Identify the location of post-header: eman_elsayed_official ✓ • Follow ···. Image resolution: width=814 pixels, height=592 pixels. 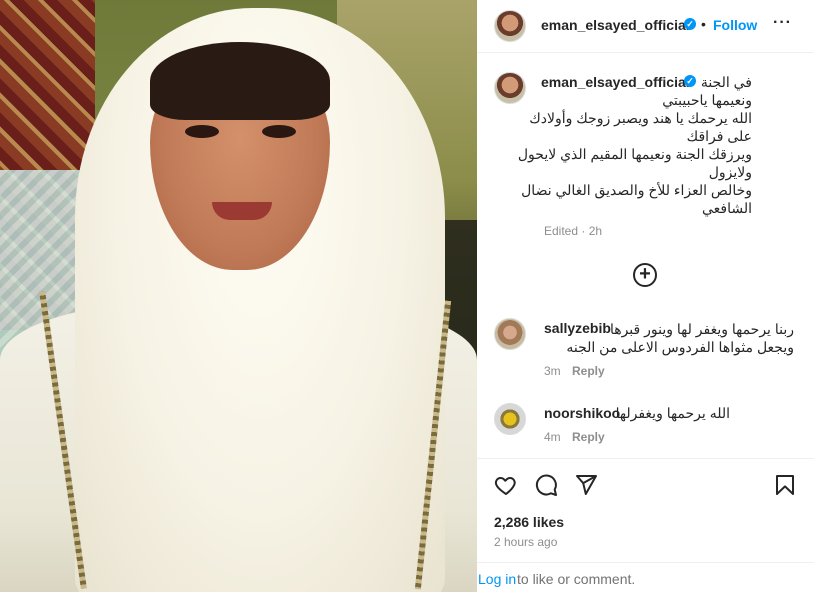
(645, 26).